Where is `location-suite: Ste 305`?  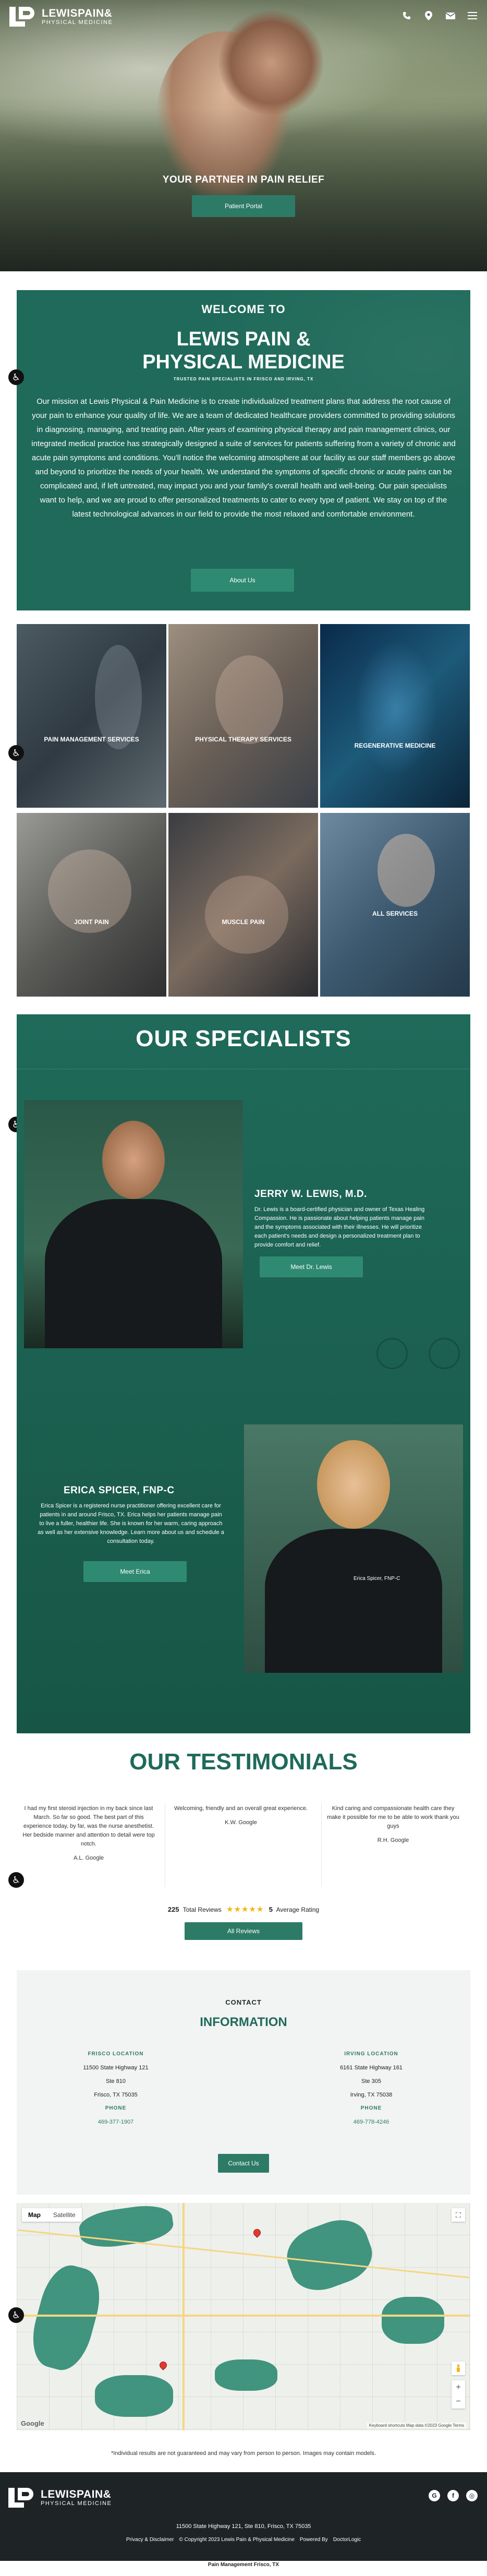 location-suite: Ste 305 is located at coordinates (371, 2081).